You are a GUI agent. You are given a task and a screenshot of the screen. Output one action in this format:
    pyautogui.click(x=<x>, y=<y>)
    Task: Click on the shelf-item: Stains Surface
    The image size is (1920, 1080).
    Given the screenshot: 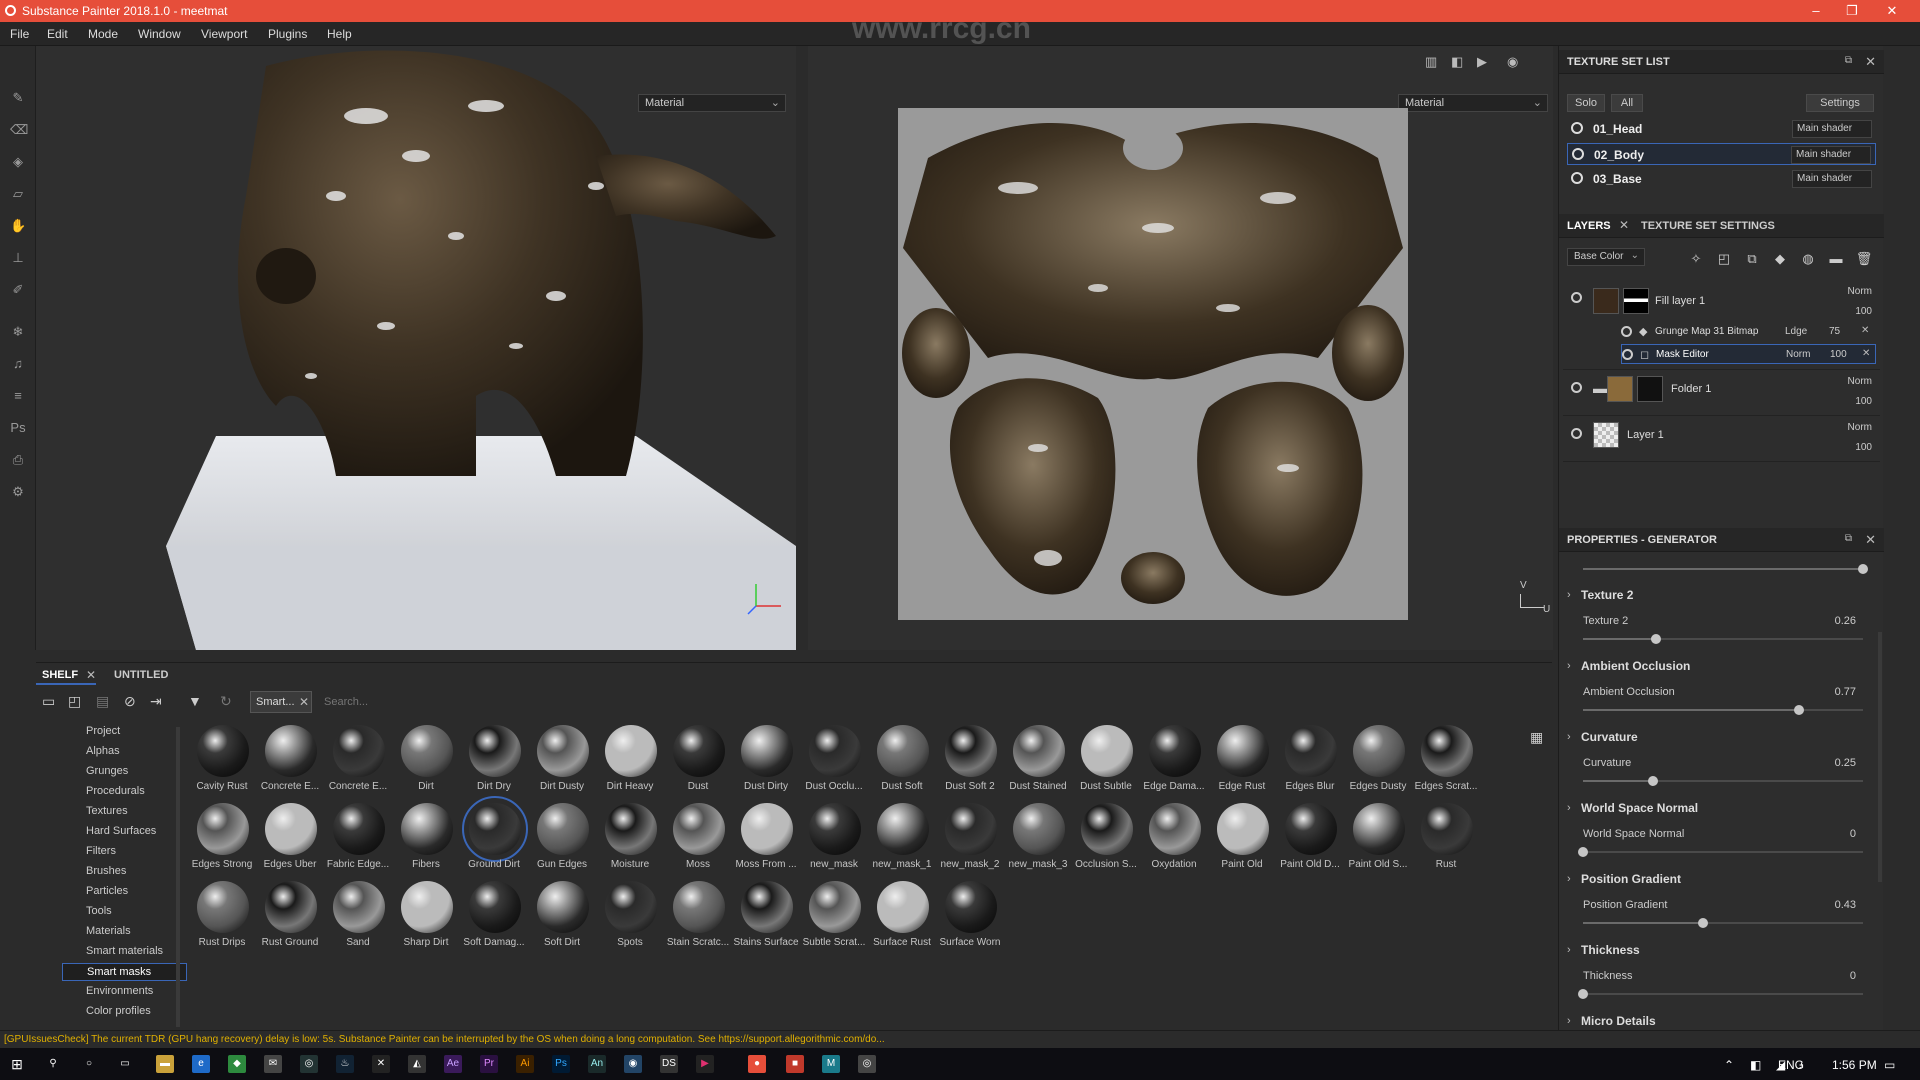 What is the action you would take?
    pyautogui.click(x=764, y=918)
    